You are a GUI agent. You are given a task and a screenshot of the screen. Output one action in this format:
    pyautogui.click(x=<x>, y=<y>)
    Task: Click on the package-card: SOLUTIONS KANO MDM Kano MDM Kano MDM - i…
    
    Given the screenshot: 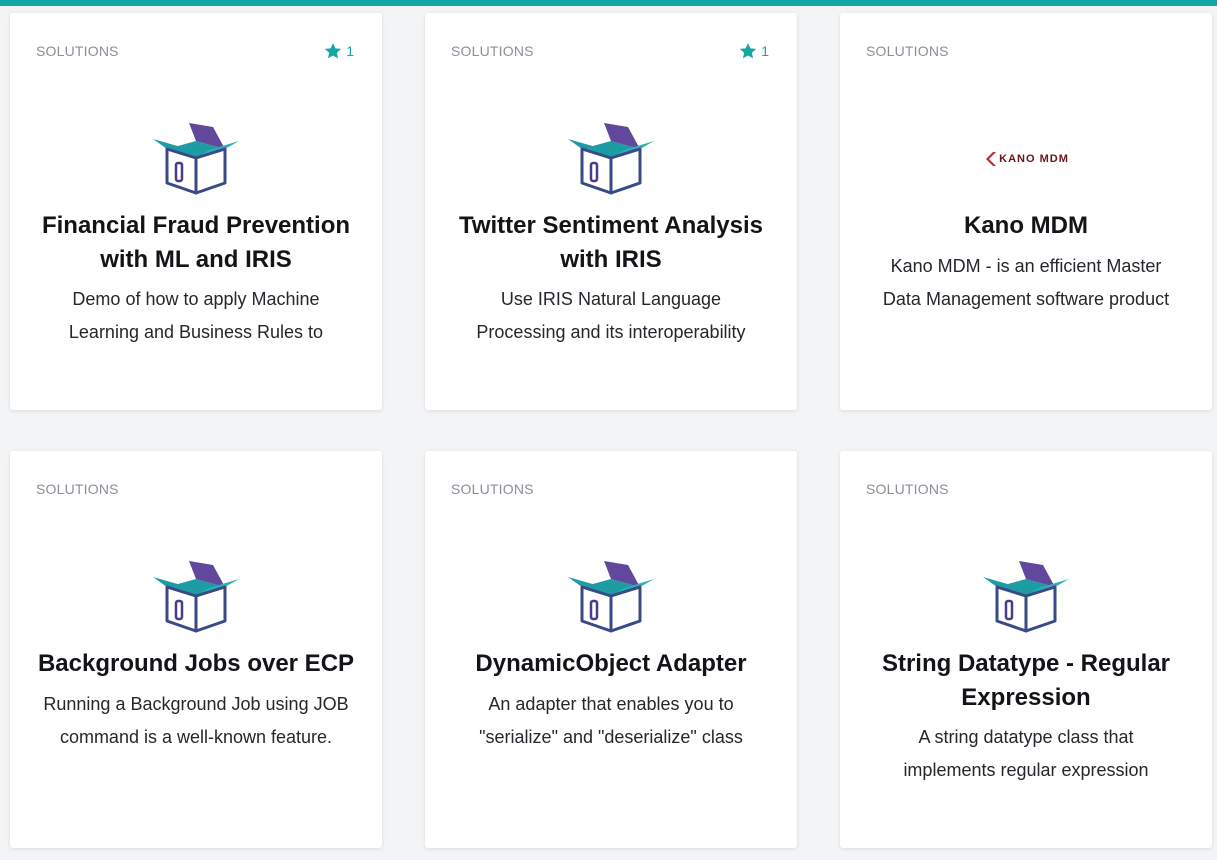 What is the action you would take?
    pyautogui.click(x=1026, y=211)
    